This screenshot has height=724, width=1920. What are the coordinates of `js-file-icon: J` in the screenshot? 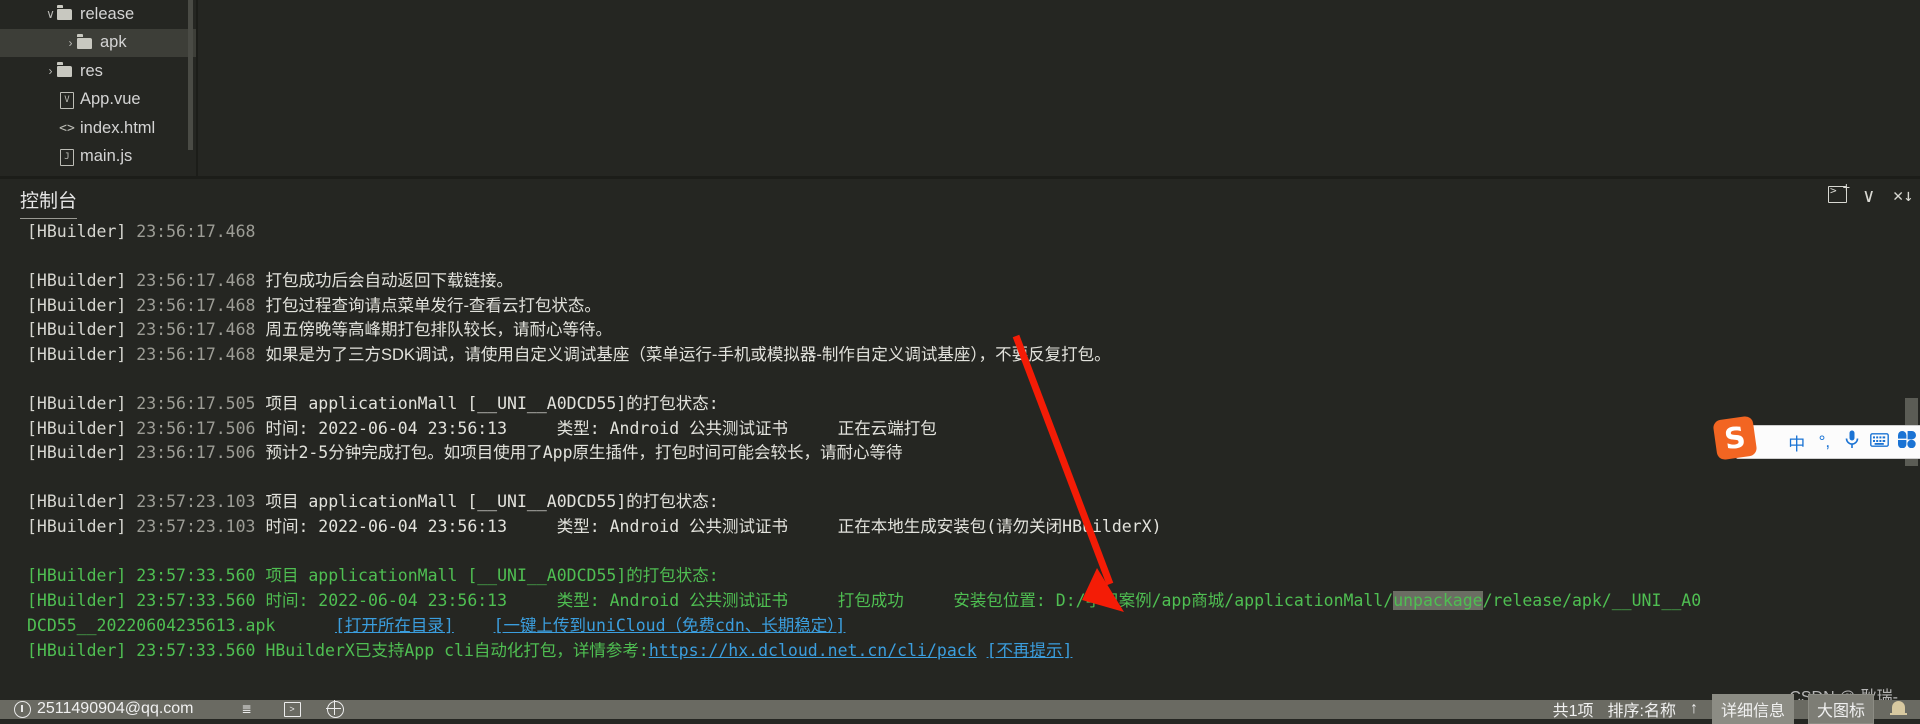 It's located at (67, 157).